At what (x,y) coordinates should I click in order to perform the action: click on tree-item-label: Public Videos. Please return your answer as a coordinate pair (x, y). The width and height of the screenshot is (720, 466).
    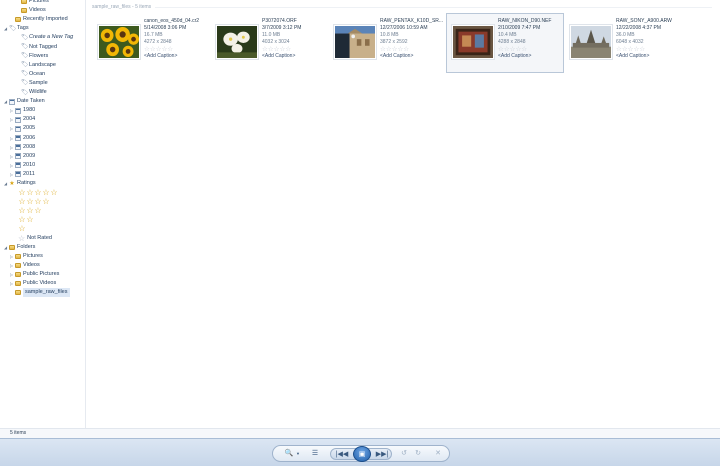
    Looking at the image, I should click on (40, 283).